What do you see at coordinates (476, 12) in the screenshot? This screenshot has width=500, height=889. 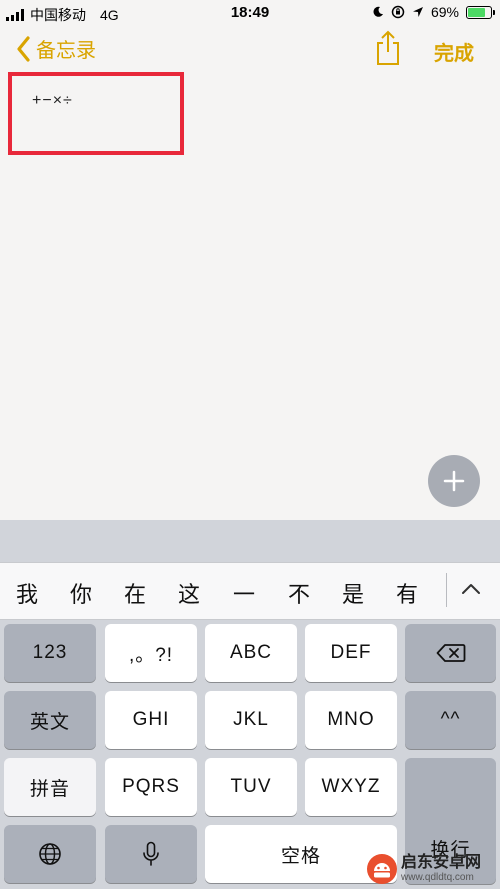 I see `battery-fill` at bounding box center [476, 12].